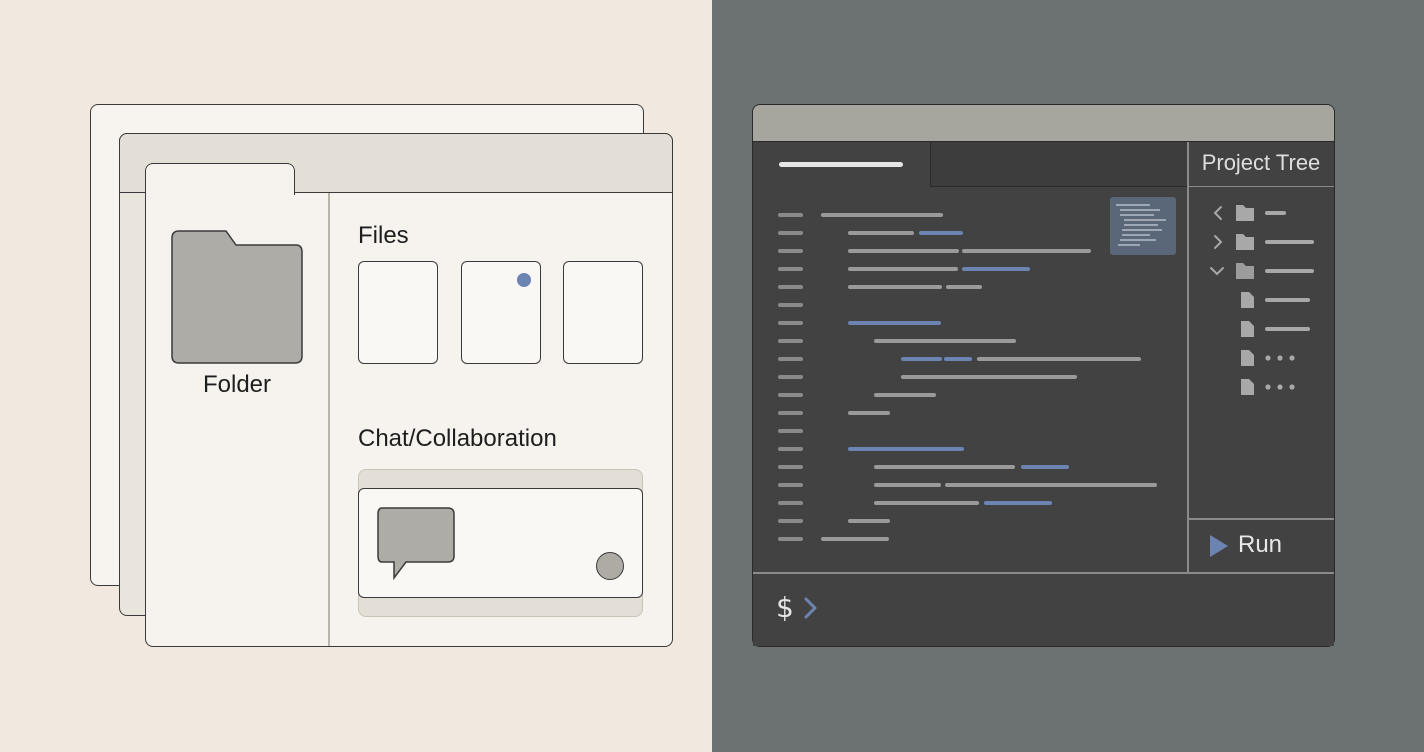 The image size is (1424, 752). I want to click on avatar-icon, so click(610, 566).